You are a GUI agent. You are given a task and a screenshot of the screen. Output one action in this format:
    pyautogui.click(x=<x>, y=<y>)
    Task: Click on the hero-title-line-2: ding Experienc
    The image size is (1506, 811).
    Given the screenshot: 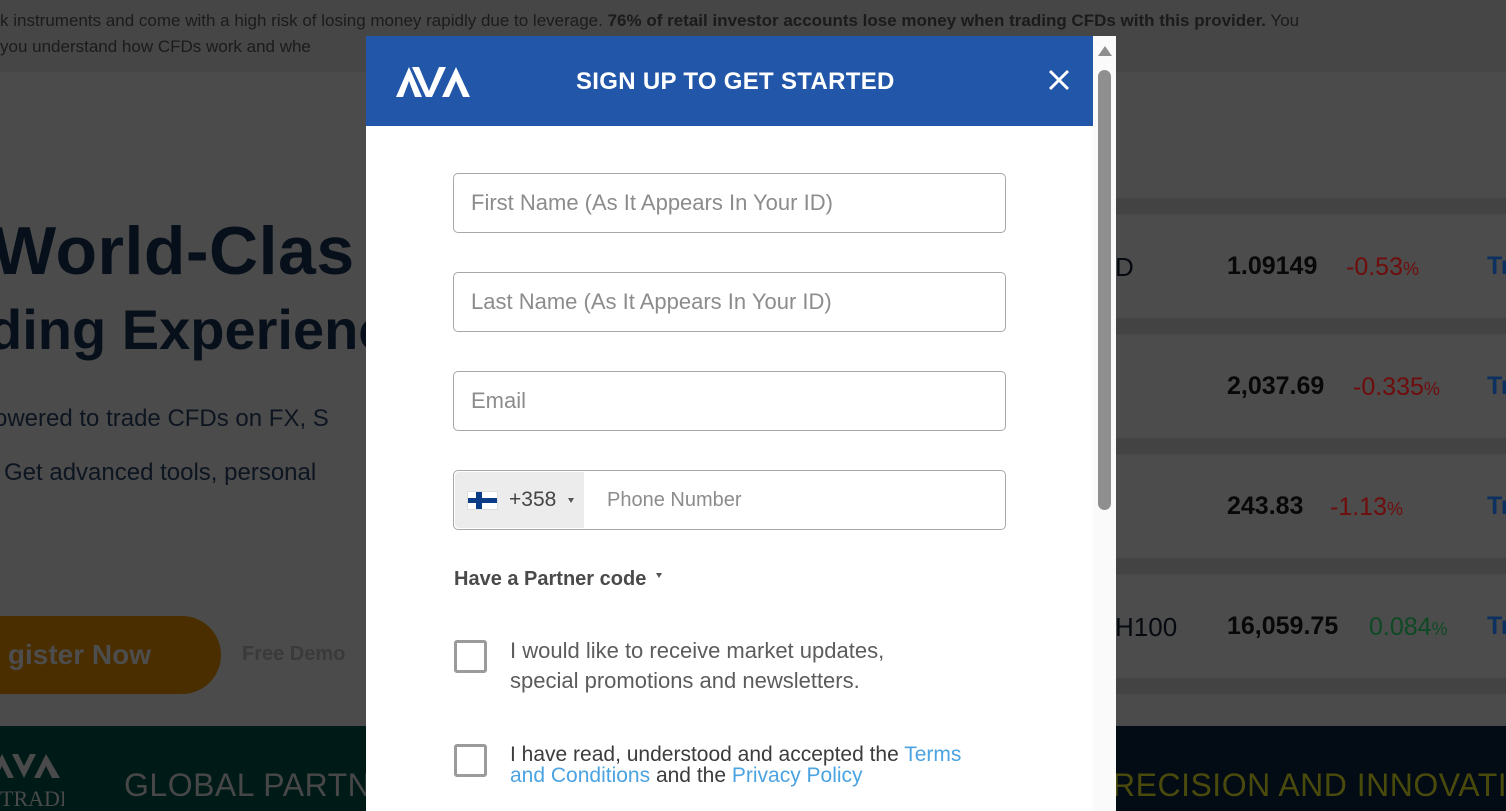 What is the action you would take?
    pyautogui.click(x=195, y=329)
    